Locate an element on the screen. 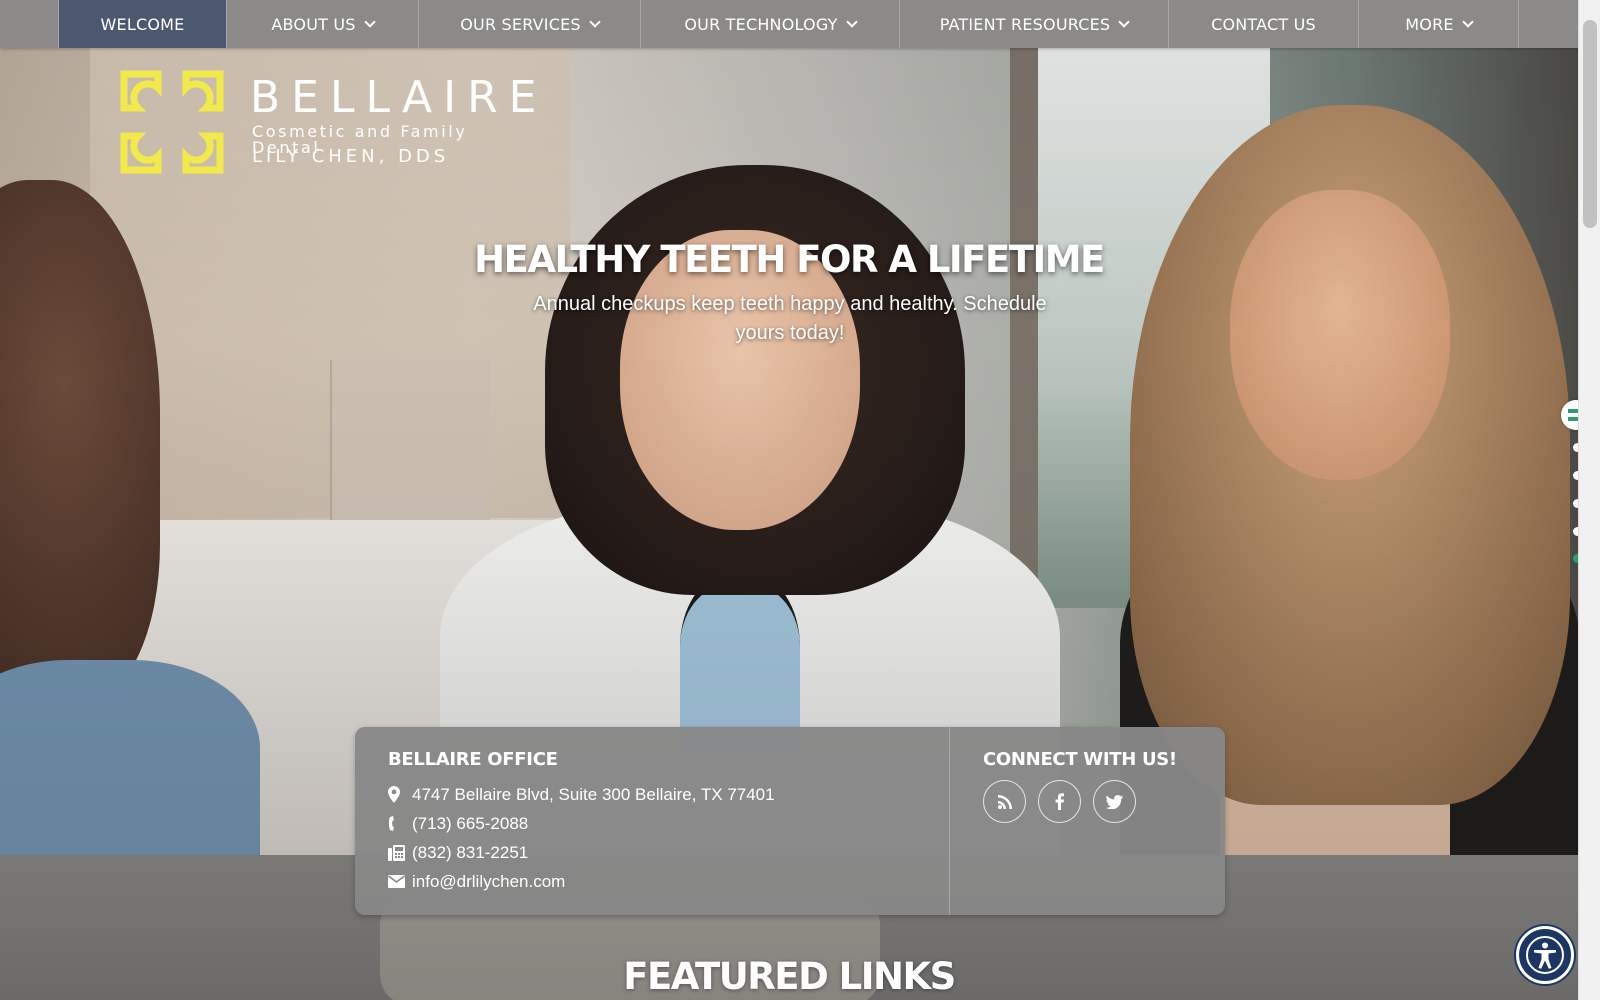  phone-icon is located at coordinates (400, 823).